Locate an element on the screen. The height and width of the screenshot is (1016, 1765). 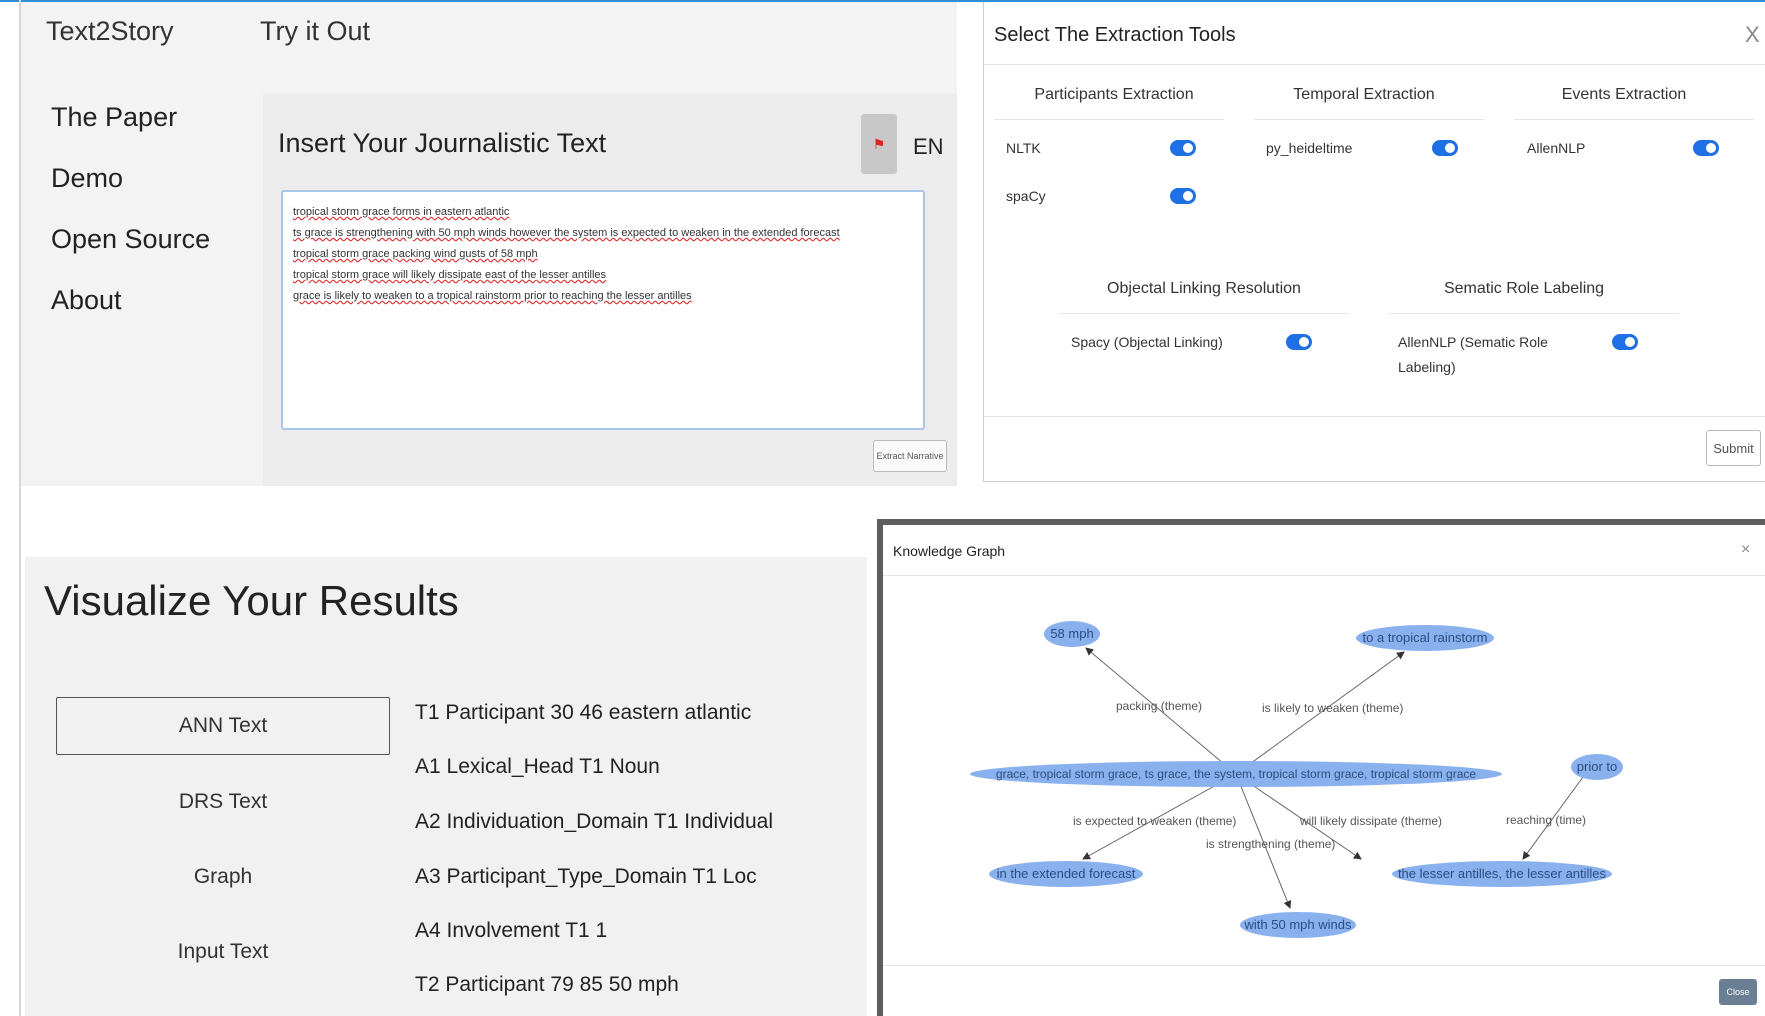
node-label: with 50 mph winds is located at coordinates (1298, 924).